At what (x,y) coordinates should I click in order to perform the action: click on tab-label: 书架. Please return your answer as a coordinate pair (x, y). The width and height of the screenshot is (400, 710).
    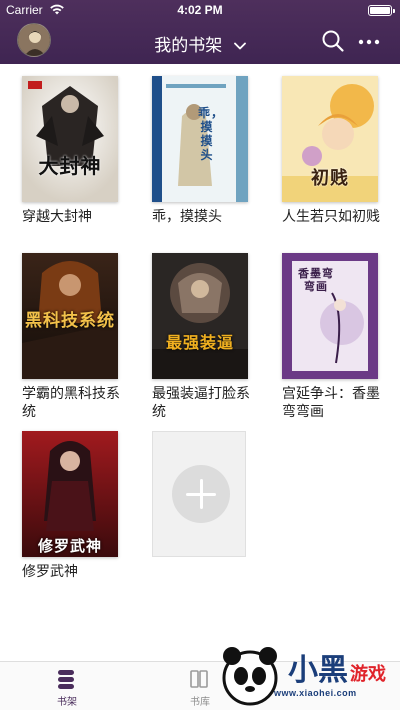
    Looking at the image, I should click on (67, 702).